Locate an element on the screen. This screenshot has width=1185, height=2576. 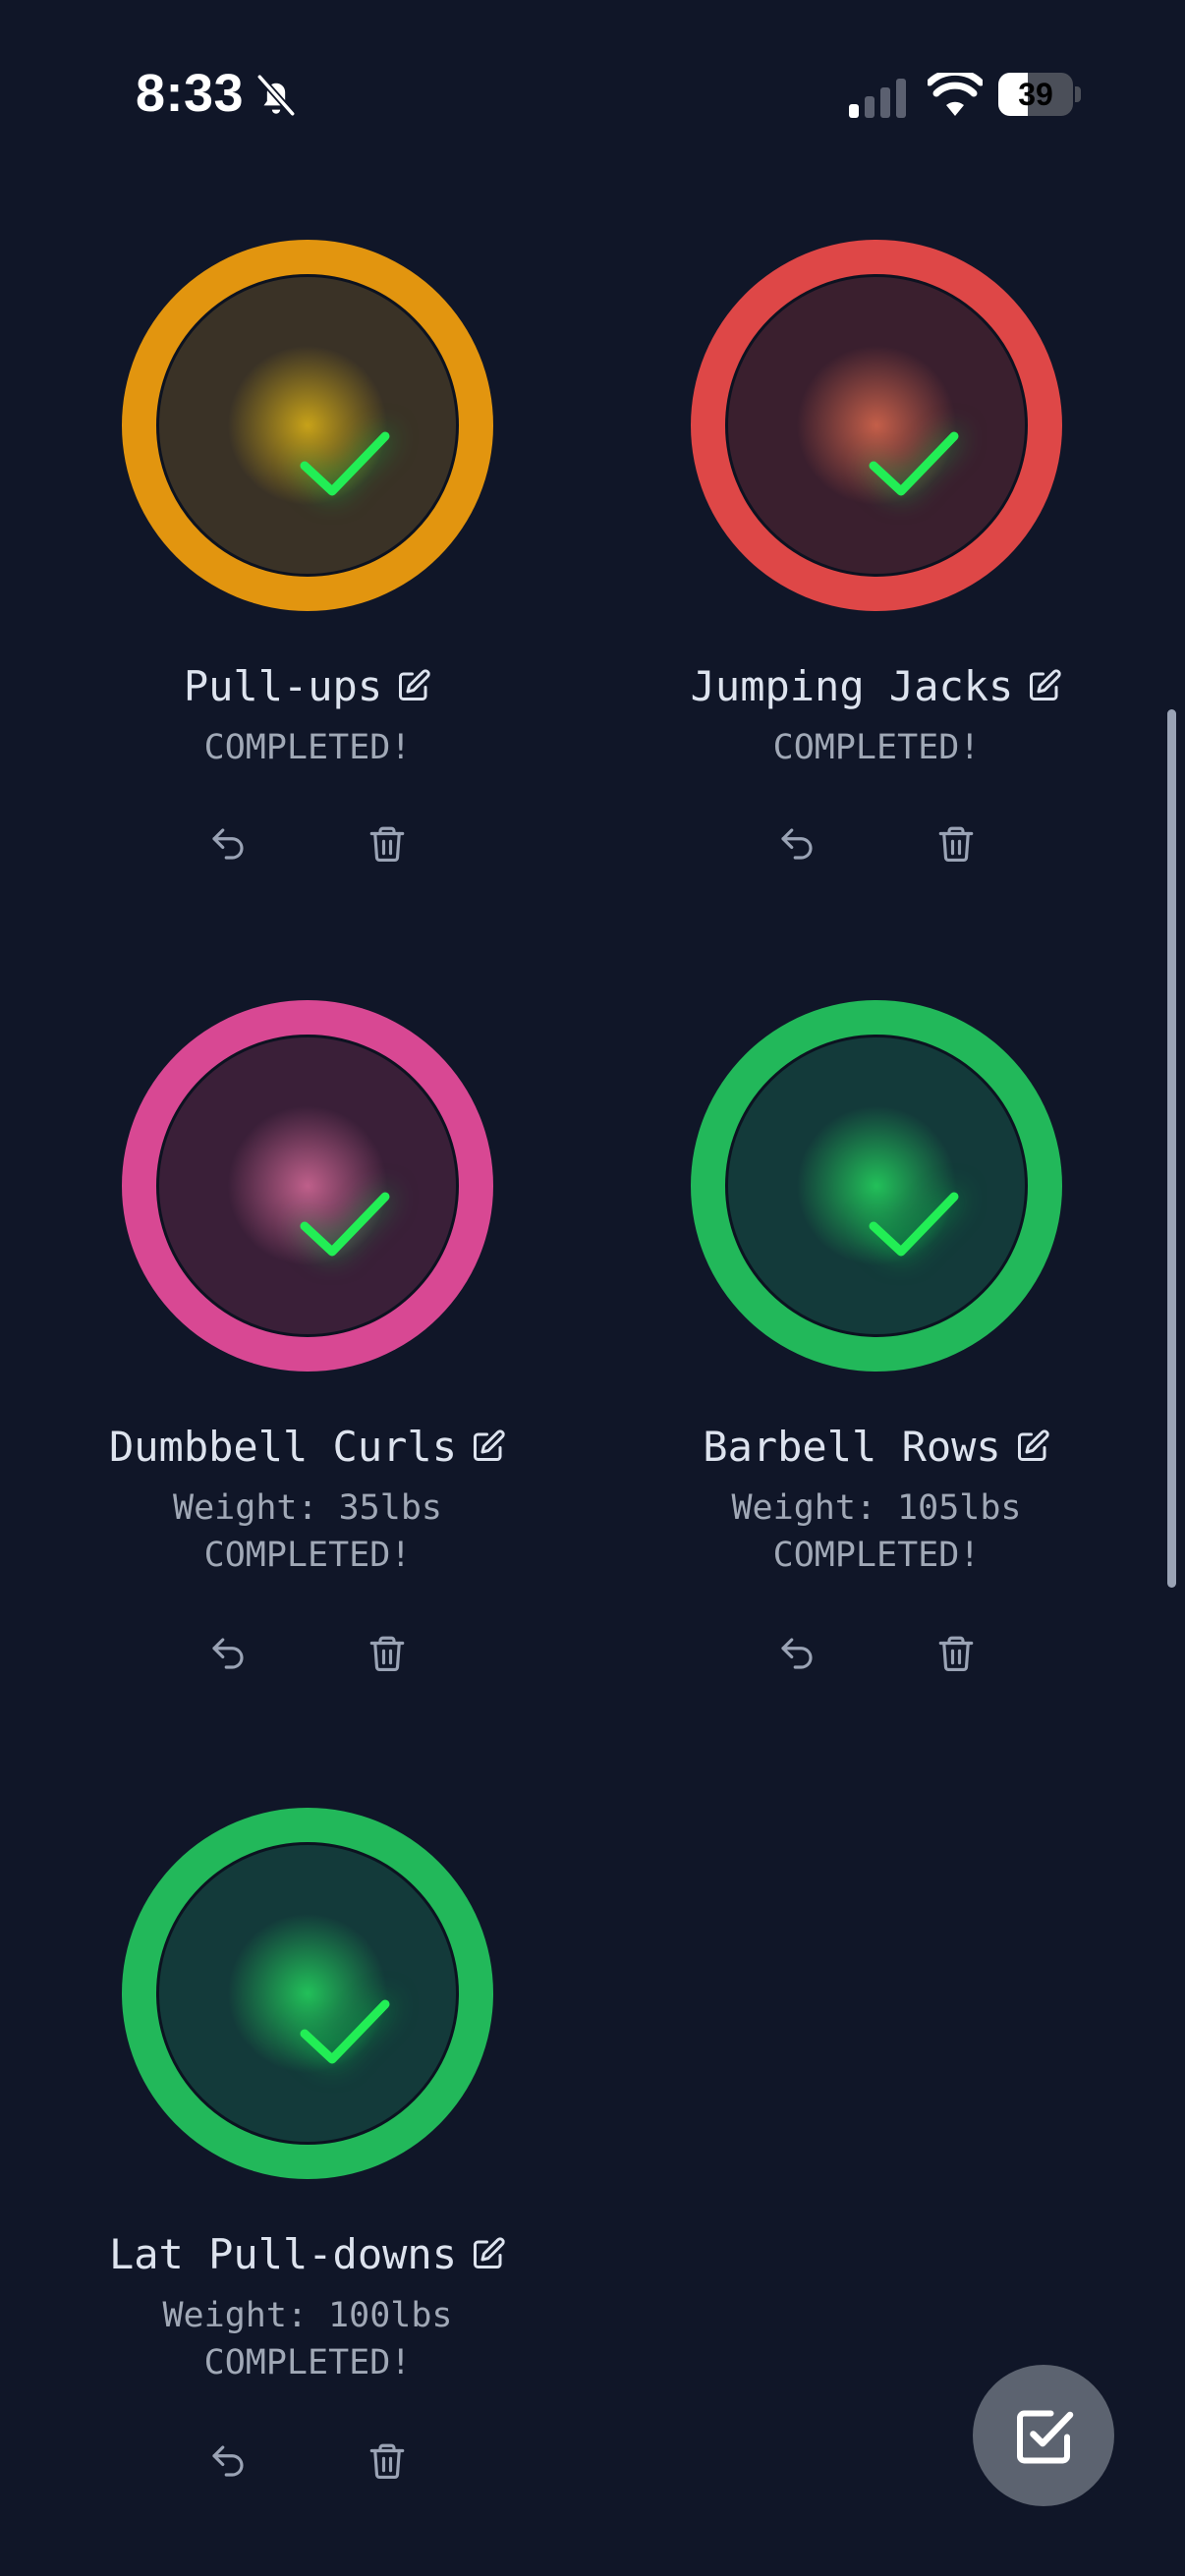
exercise-card: Jumping Jacks COMPLETED! is located at coordinates (877, 593).